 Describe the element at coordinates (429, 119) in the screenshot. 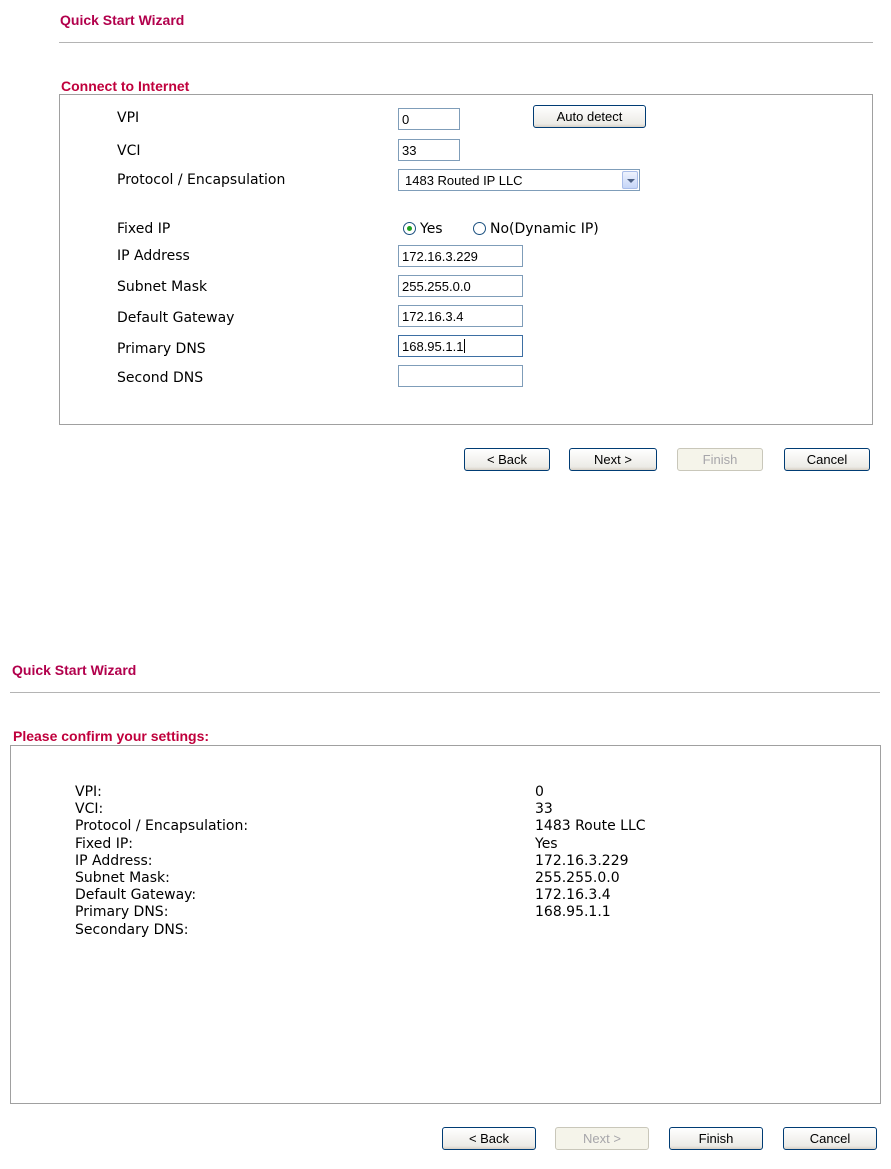

I see `vpi-input: 0` at that location.